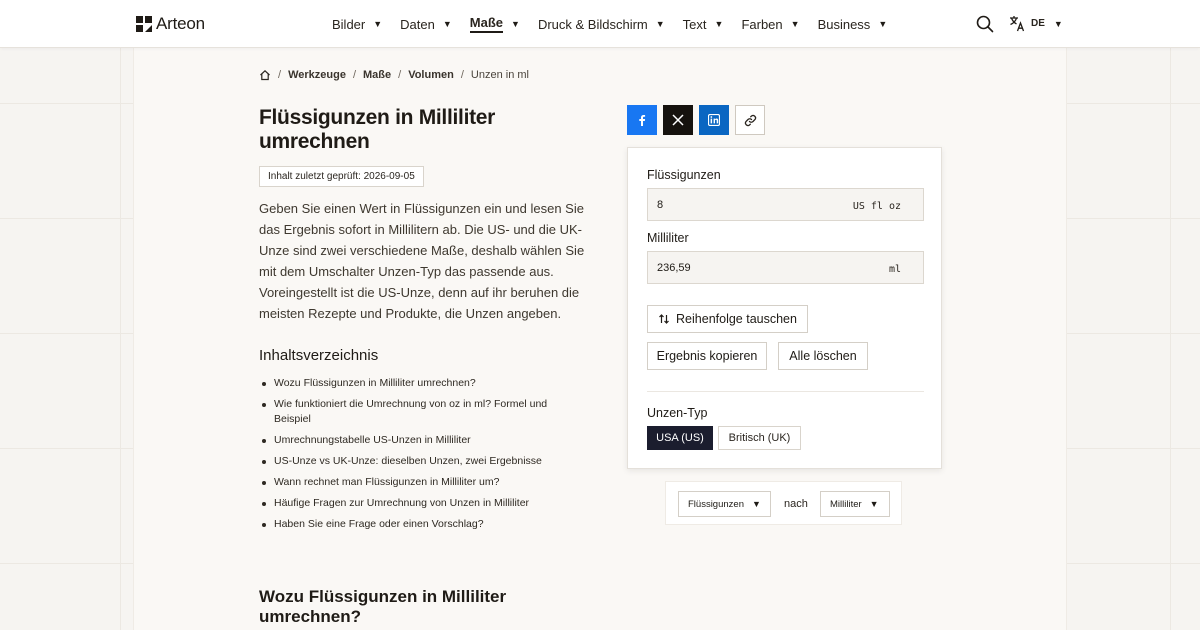  I want to click on translate-icon, so click(1017, 24).